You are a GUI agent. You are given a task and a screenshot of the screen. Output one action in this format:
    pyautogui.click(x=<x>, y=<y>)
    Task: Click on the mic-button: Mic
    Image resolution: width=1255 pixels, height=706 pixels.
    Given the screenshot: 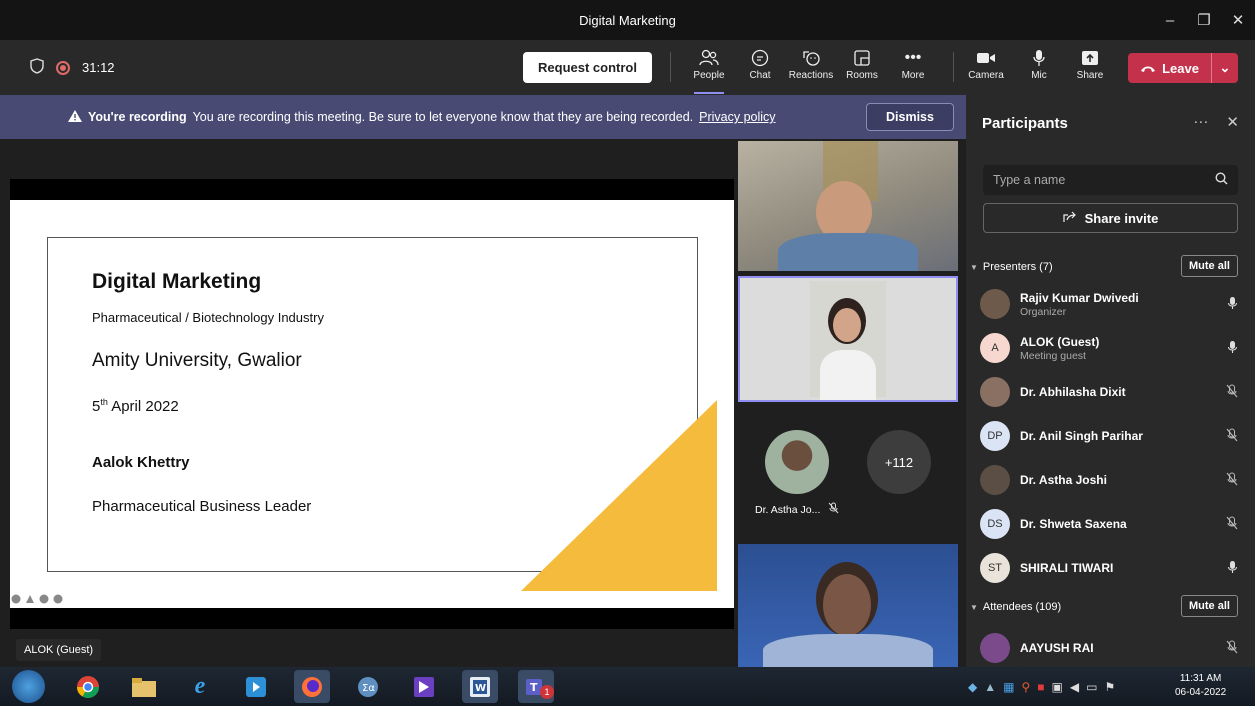 What is the action you would take?
    pyautogui.click(x=1039, y=68)
    